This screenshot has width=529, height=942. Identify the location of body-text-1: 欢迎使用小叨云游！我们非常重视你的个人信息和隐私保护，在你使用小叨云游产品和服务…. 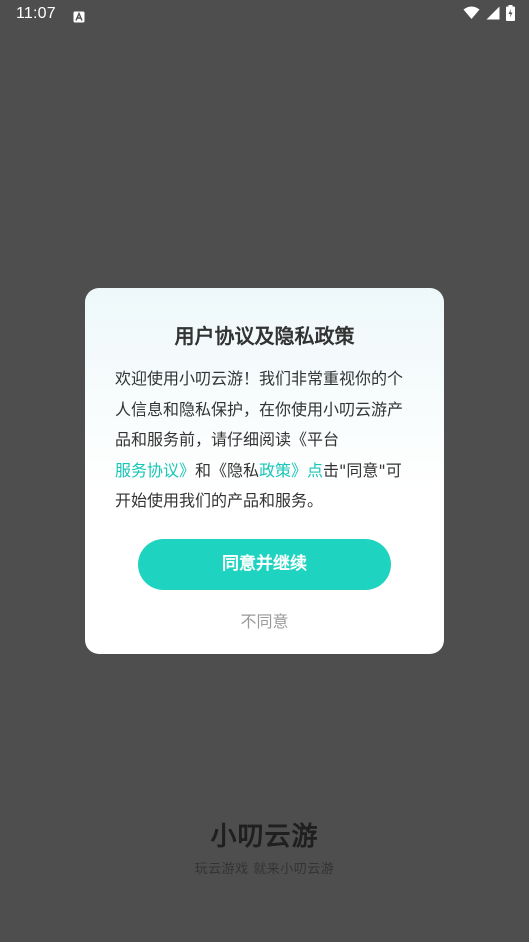
(259, 409).